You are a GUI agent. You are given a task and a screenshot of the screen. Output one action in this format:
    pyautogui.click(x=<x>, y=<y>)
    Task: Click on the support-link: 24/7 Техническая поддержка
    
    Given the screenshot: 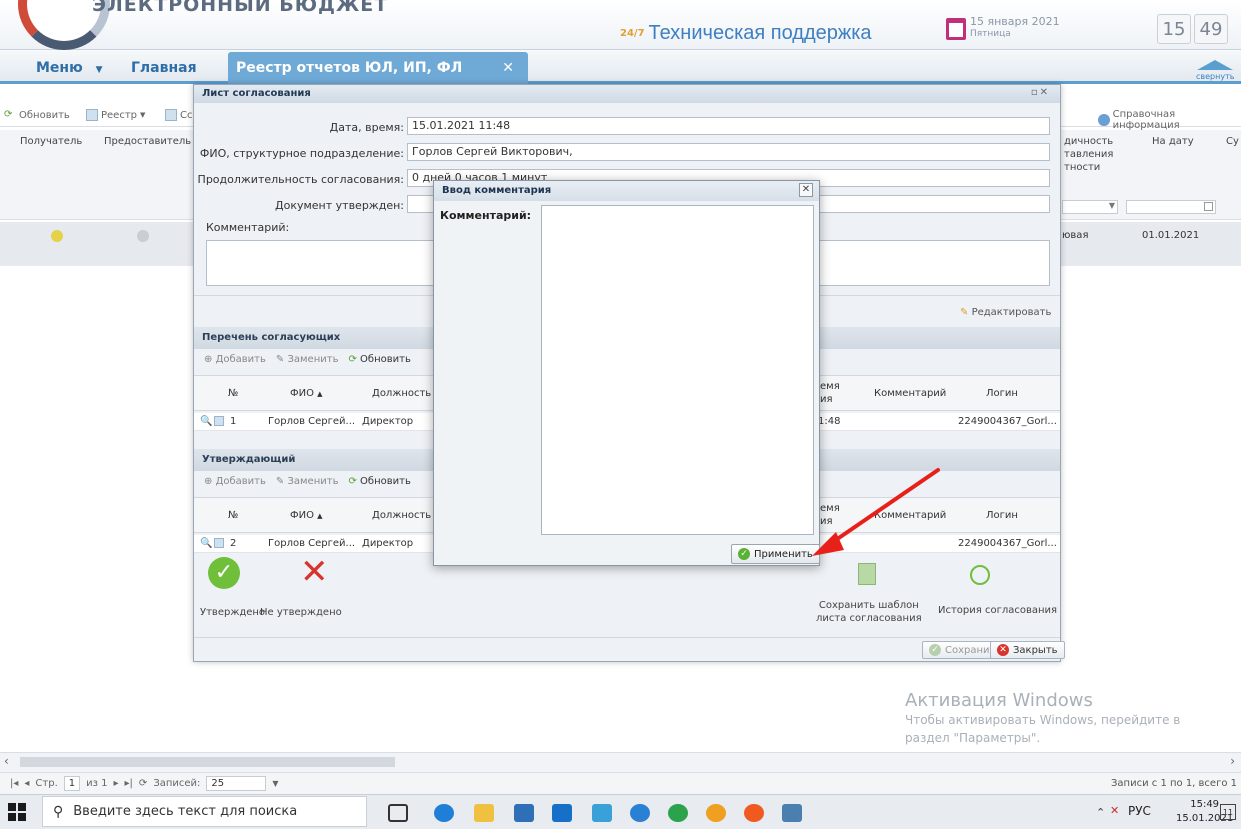 What is the action you would take?
    pyautogui.click(x=746, y=33)
    